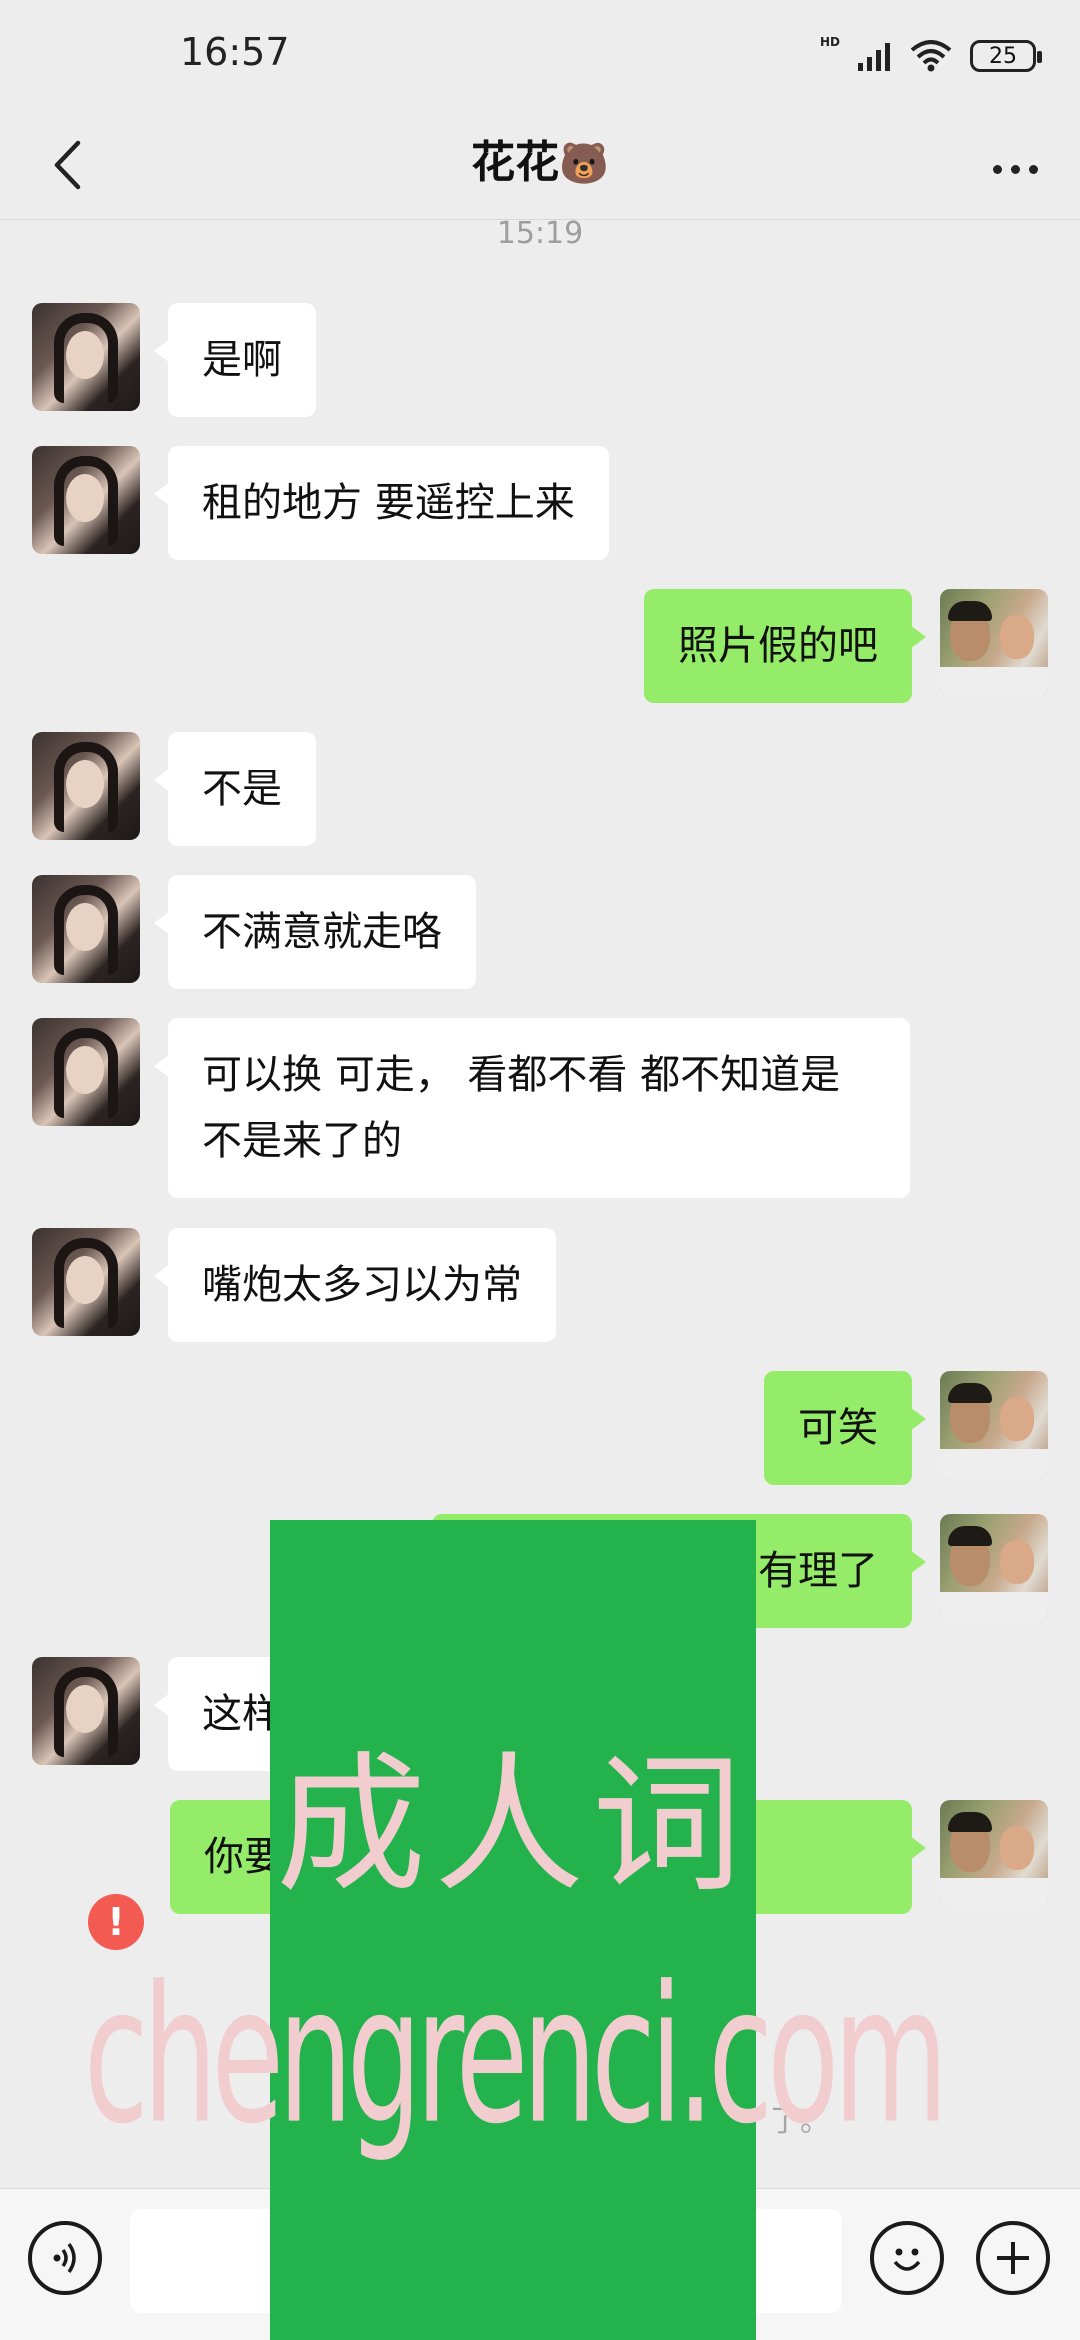 The width and height of the screenshot is (1080, 2340). I want to click on message-bubble: 是啊, so click(235, 360).